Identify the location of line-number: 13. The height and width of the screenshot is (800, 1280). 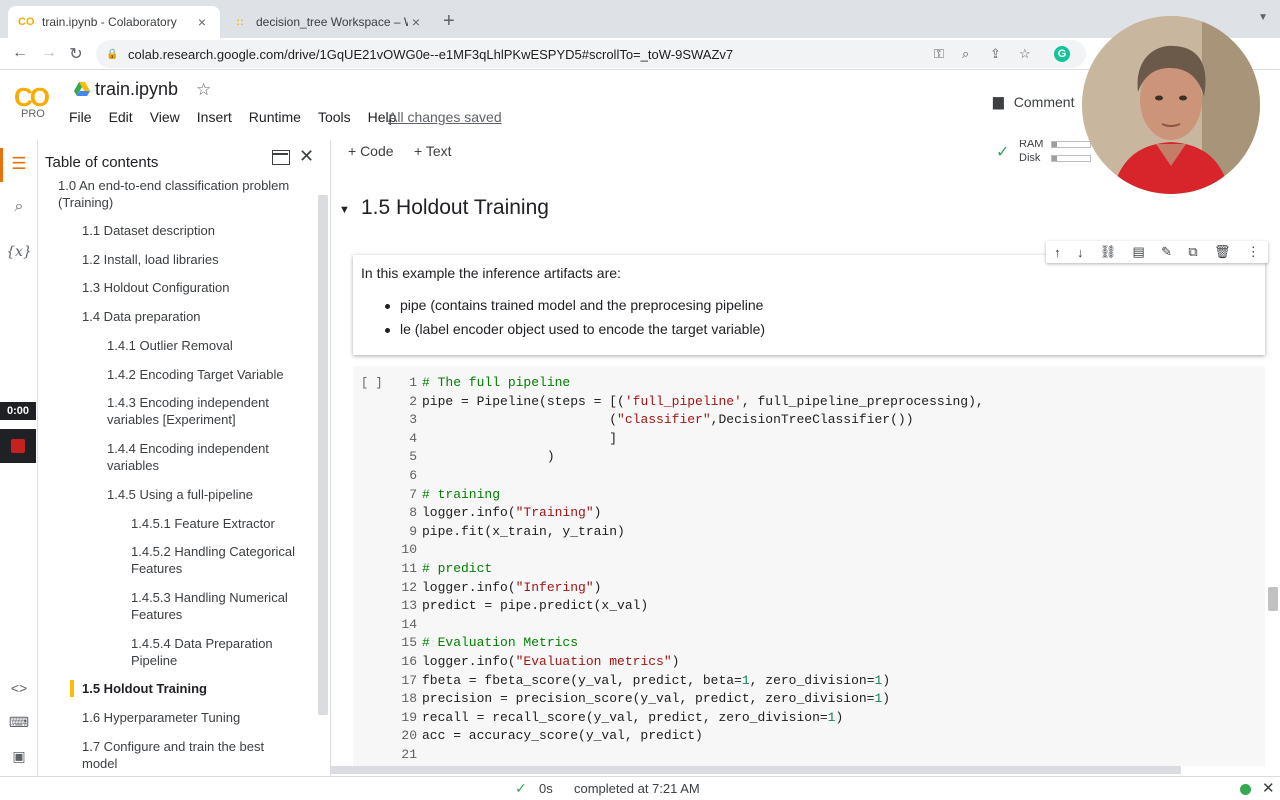
(409, 606).